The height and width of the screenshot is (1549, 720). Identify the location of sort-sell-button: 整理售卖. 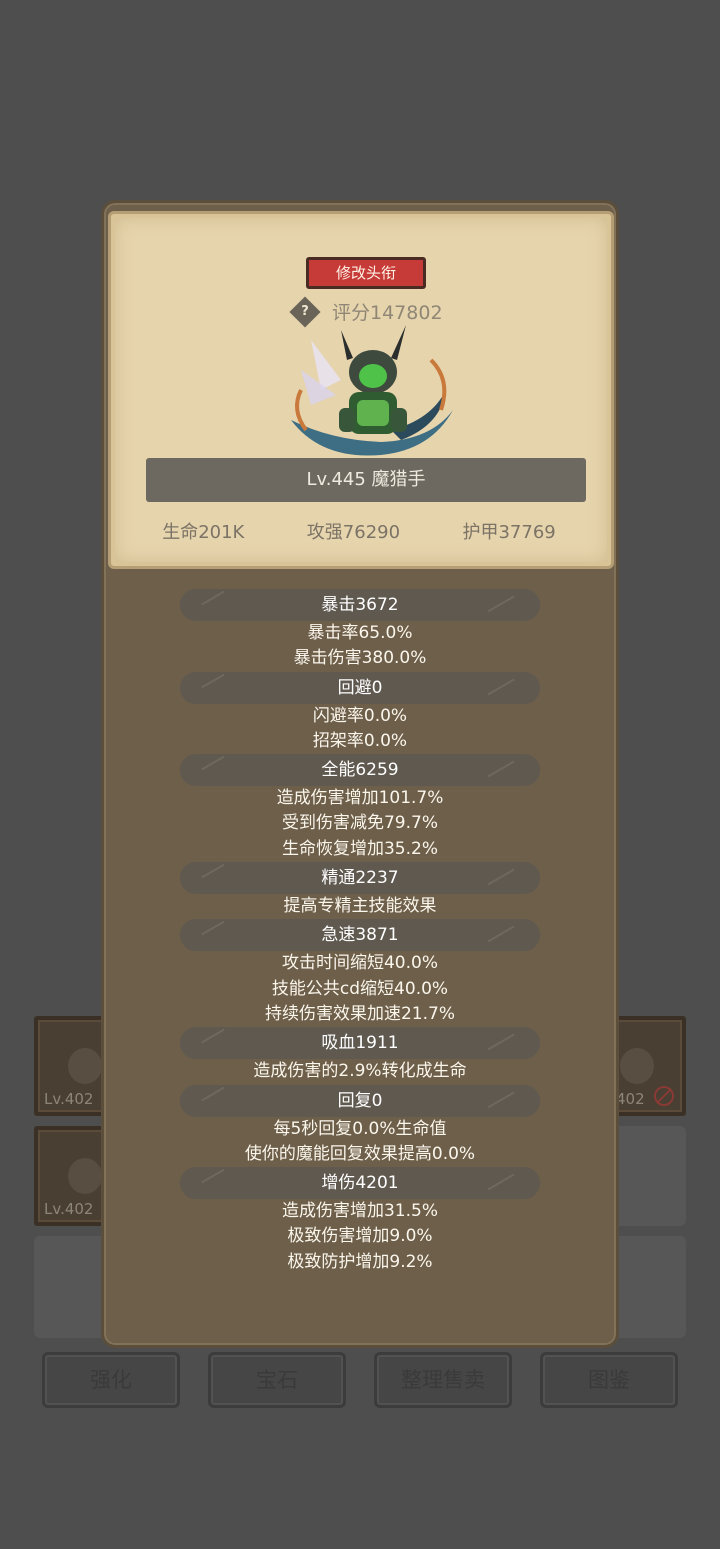
(443, 1380).